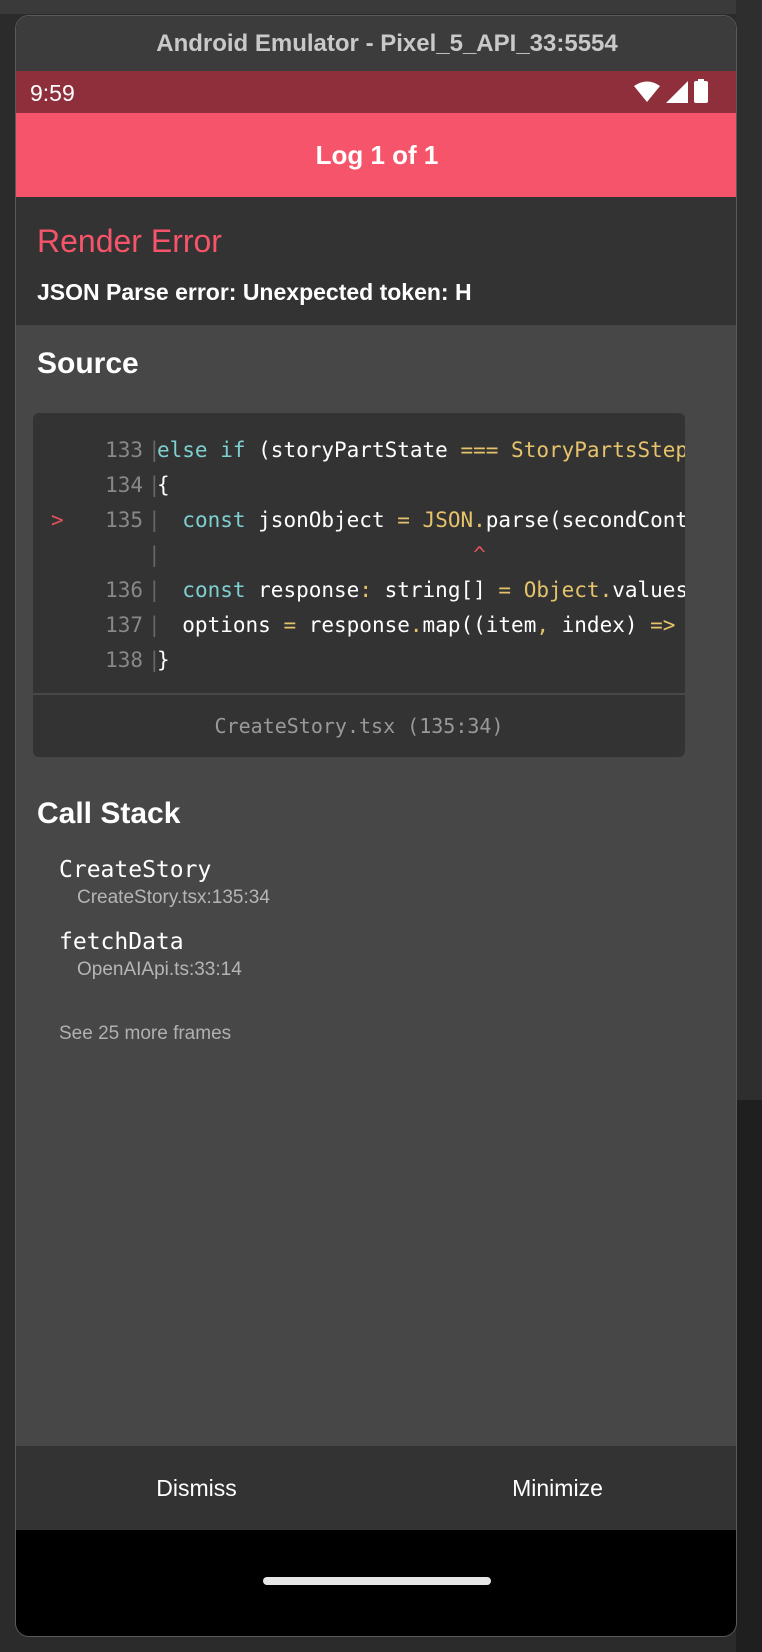 The image size is (762, 1652). I want to click on wifi-icon, so click(647, 91).